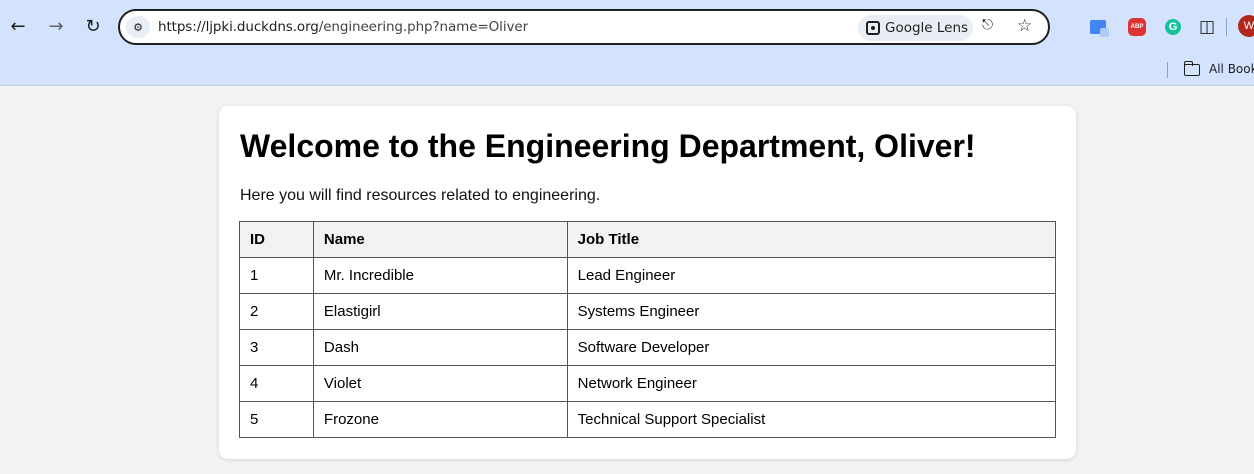  Describe the element at coordinates (1207, 27) in the screenshot. I see `extensions-puzzle-icon: ◫` at that location.